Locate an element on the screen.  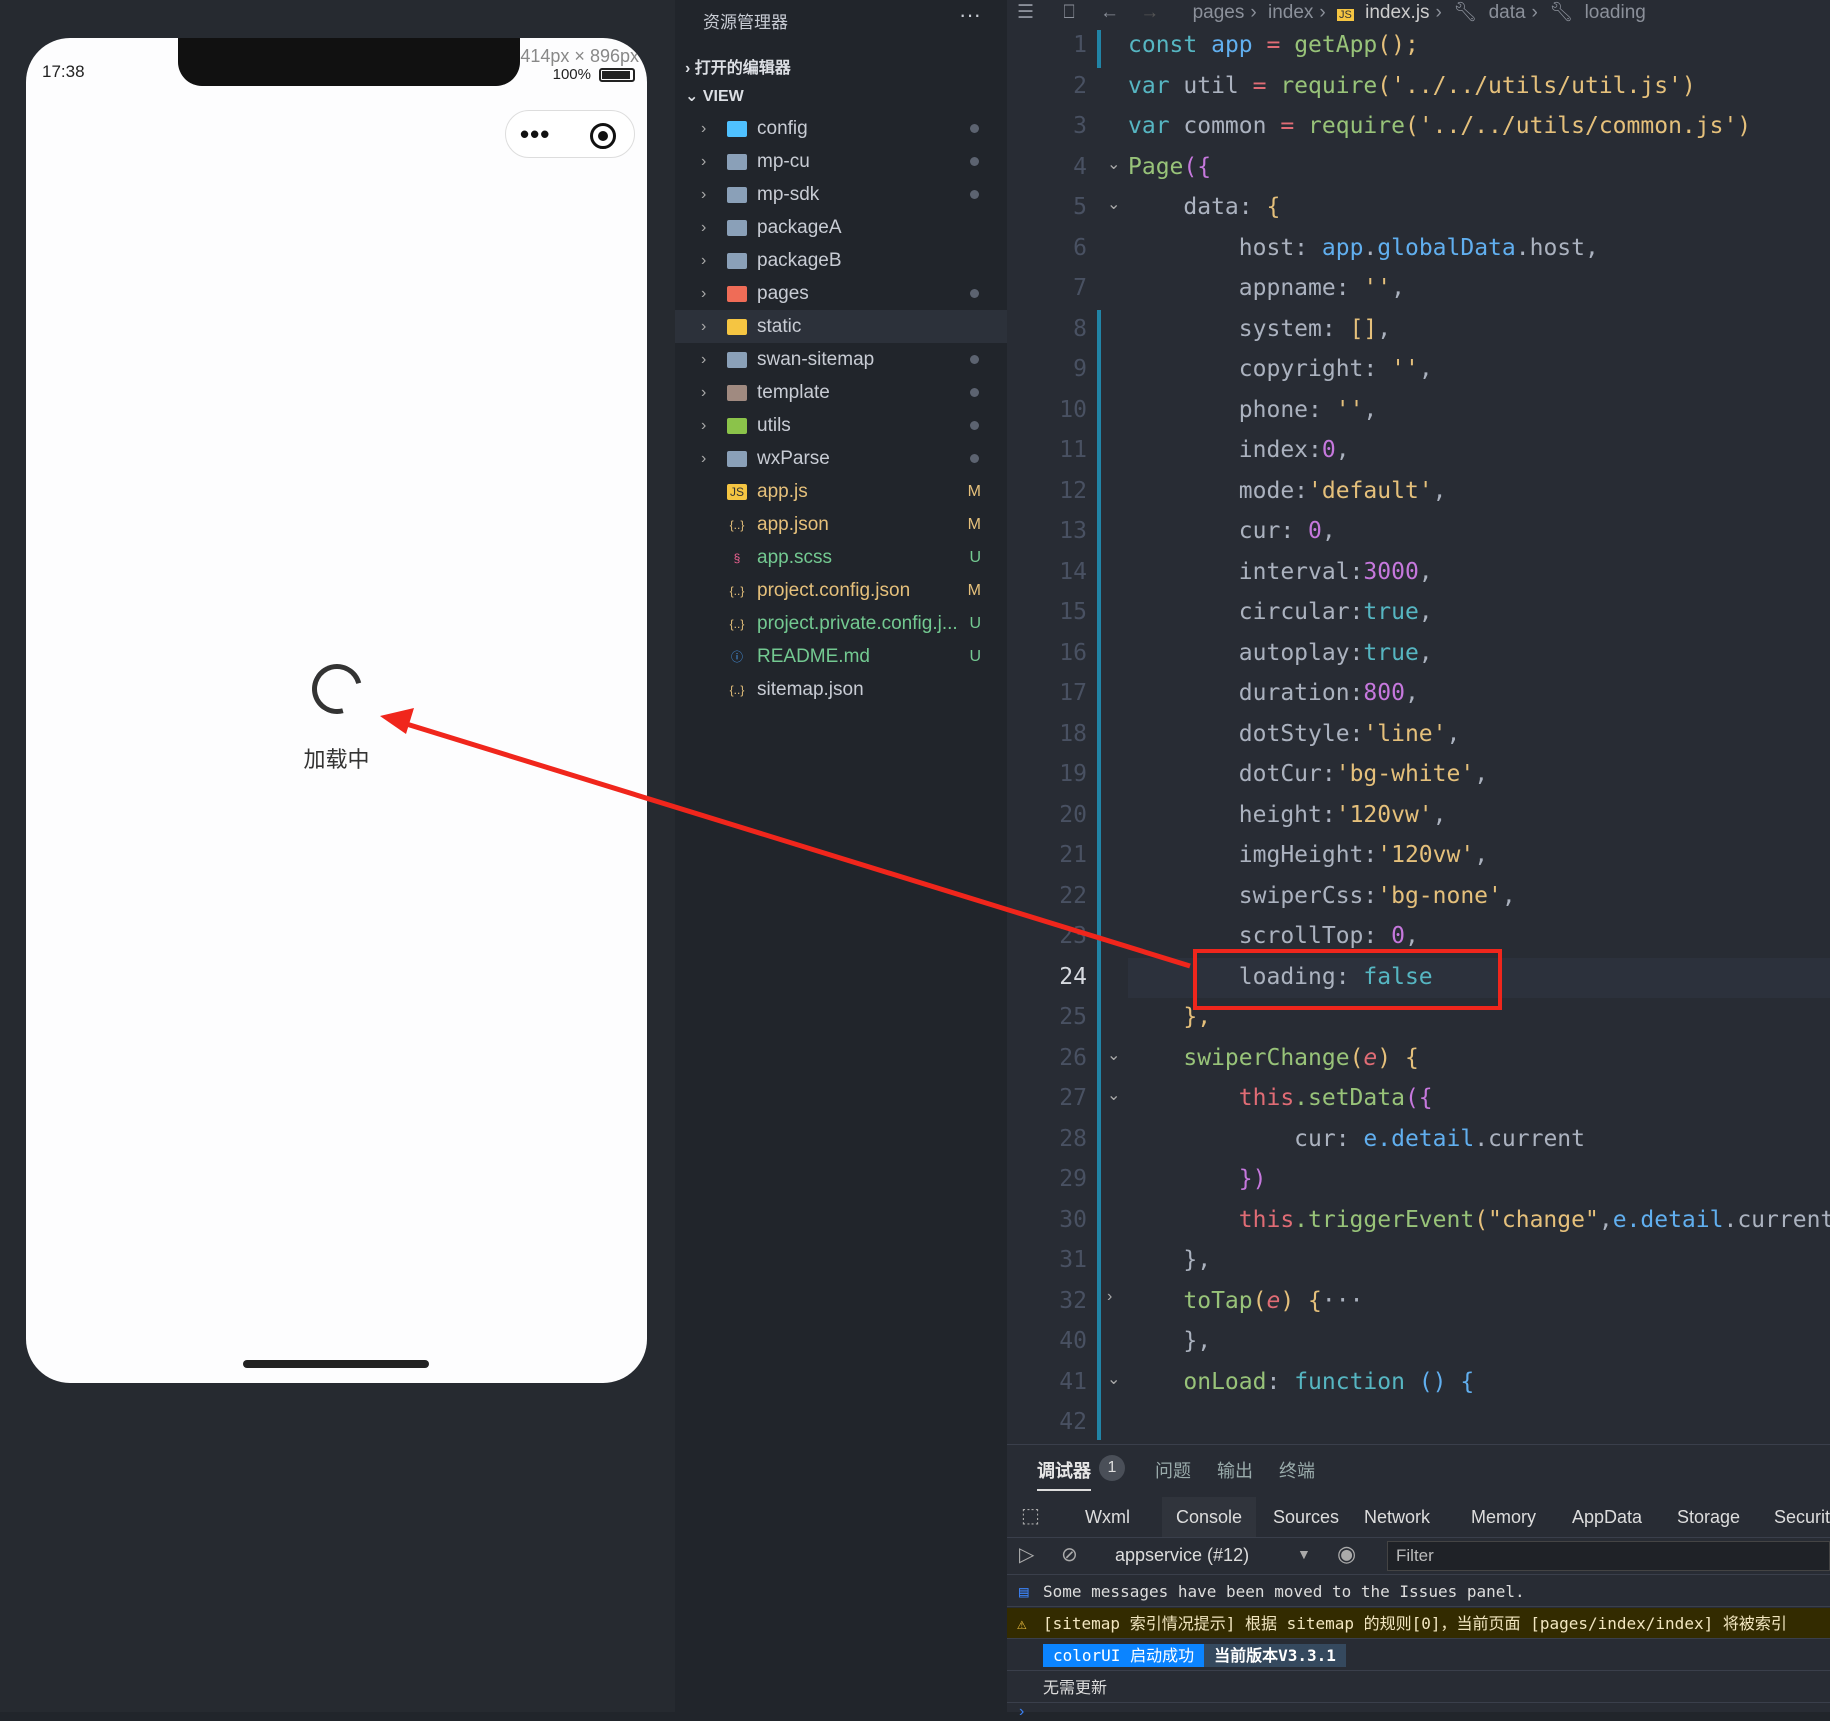
breadcrumb-index: index is located at coordinates (1290, 12).